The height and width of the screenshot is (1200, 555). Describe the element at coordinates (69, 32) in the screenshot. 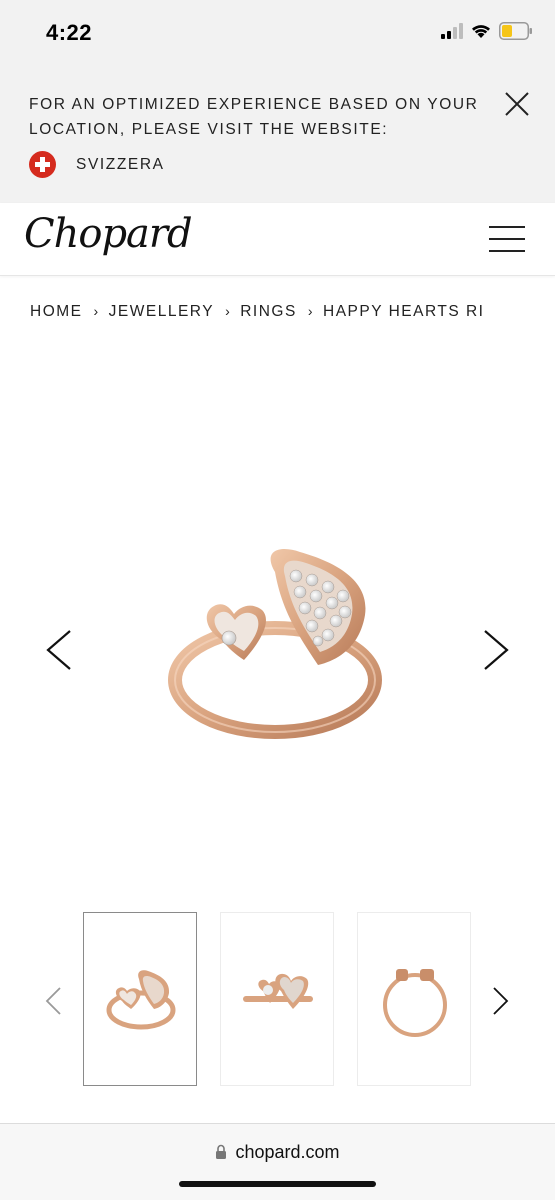

I see `status-time: 4:22` at that location.